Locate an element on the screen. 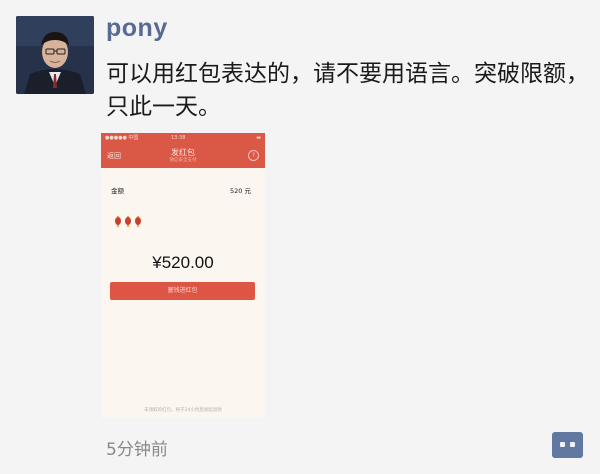  help-icon: ? is located at coordinates (253, 155).